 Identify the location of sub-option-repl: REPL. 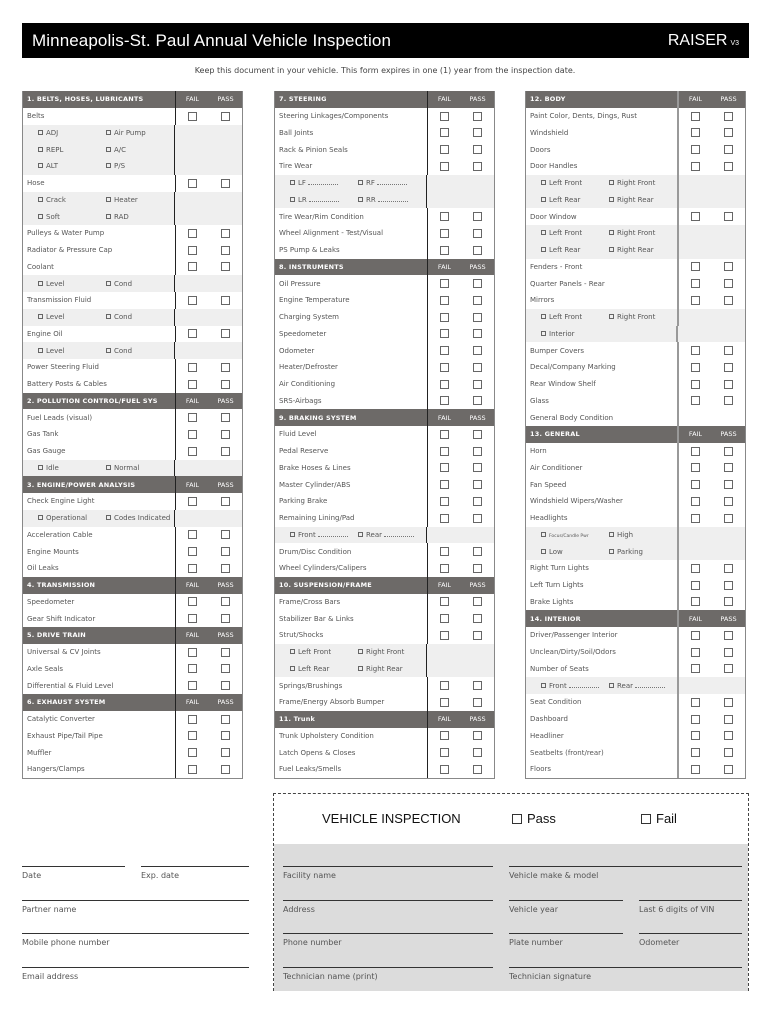
(72, 150).